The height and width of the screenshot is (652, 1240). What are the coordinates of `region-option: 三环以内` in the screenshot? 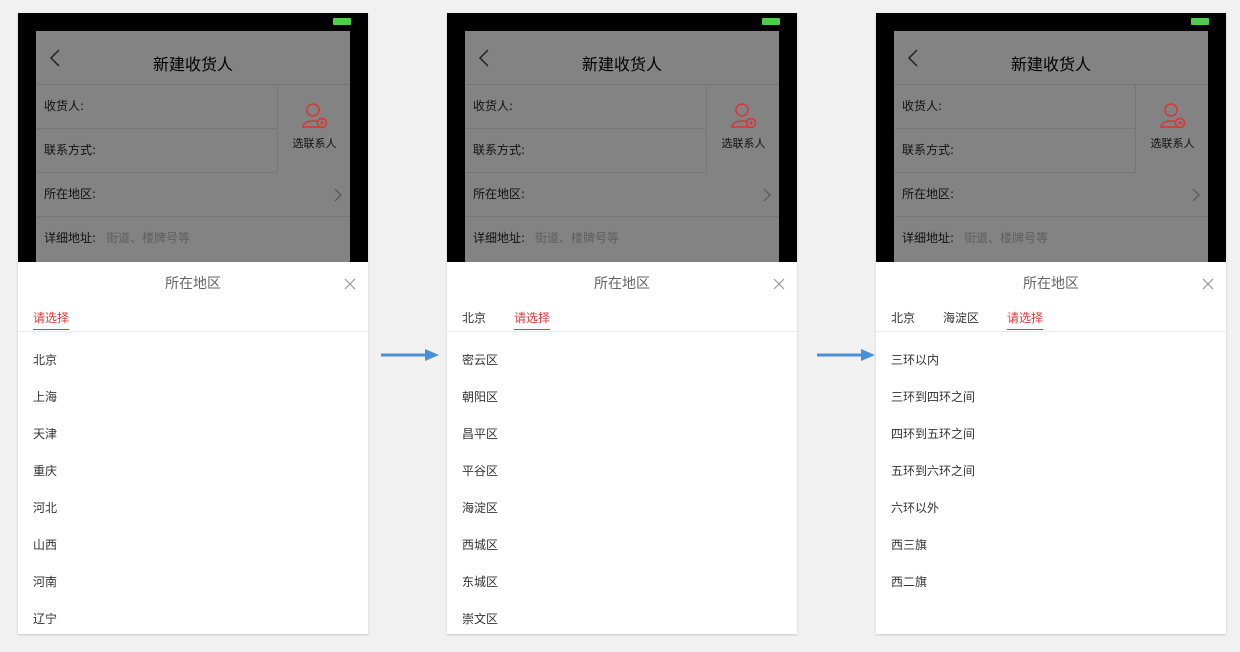 It's located at (915, 360).